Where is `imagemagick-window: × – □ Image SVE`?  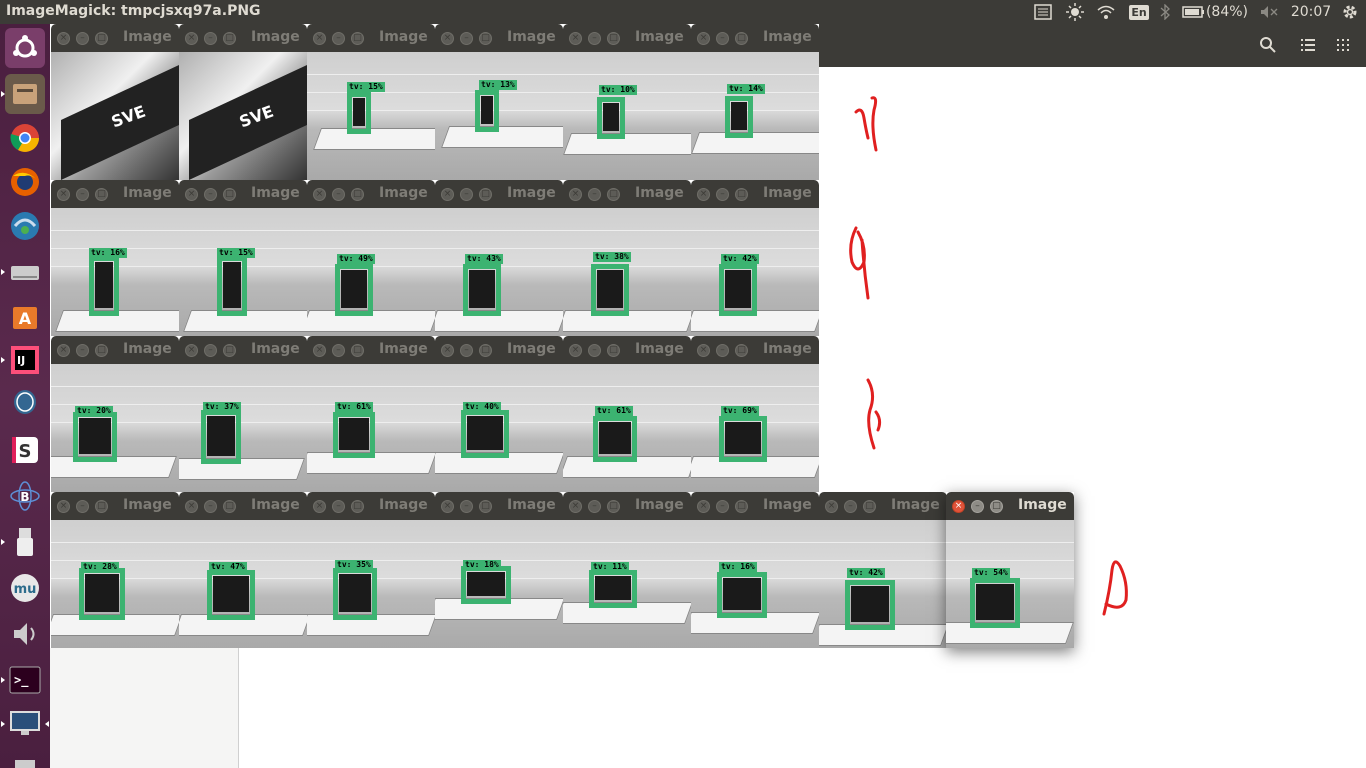
imagemagick-window: × – □ Image SVE is located at coordinates (243, 102).